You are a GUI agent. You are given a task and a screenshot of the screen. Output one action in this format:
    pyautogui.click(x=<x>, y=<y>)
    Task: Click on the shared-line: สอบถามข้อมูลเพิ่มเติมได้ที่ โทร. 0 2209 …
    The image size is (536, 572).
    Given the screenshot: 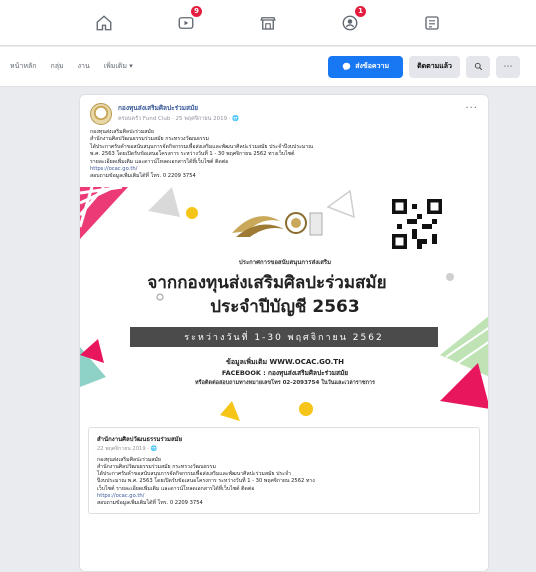 What is the action you would take?
    pyautogui.click(x=150, y=503)
    